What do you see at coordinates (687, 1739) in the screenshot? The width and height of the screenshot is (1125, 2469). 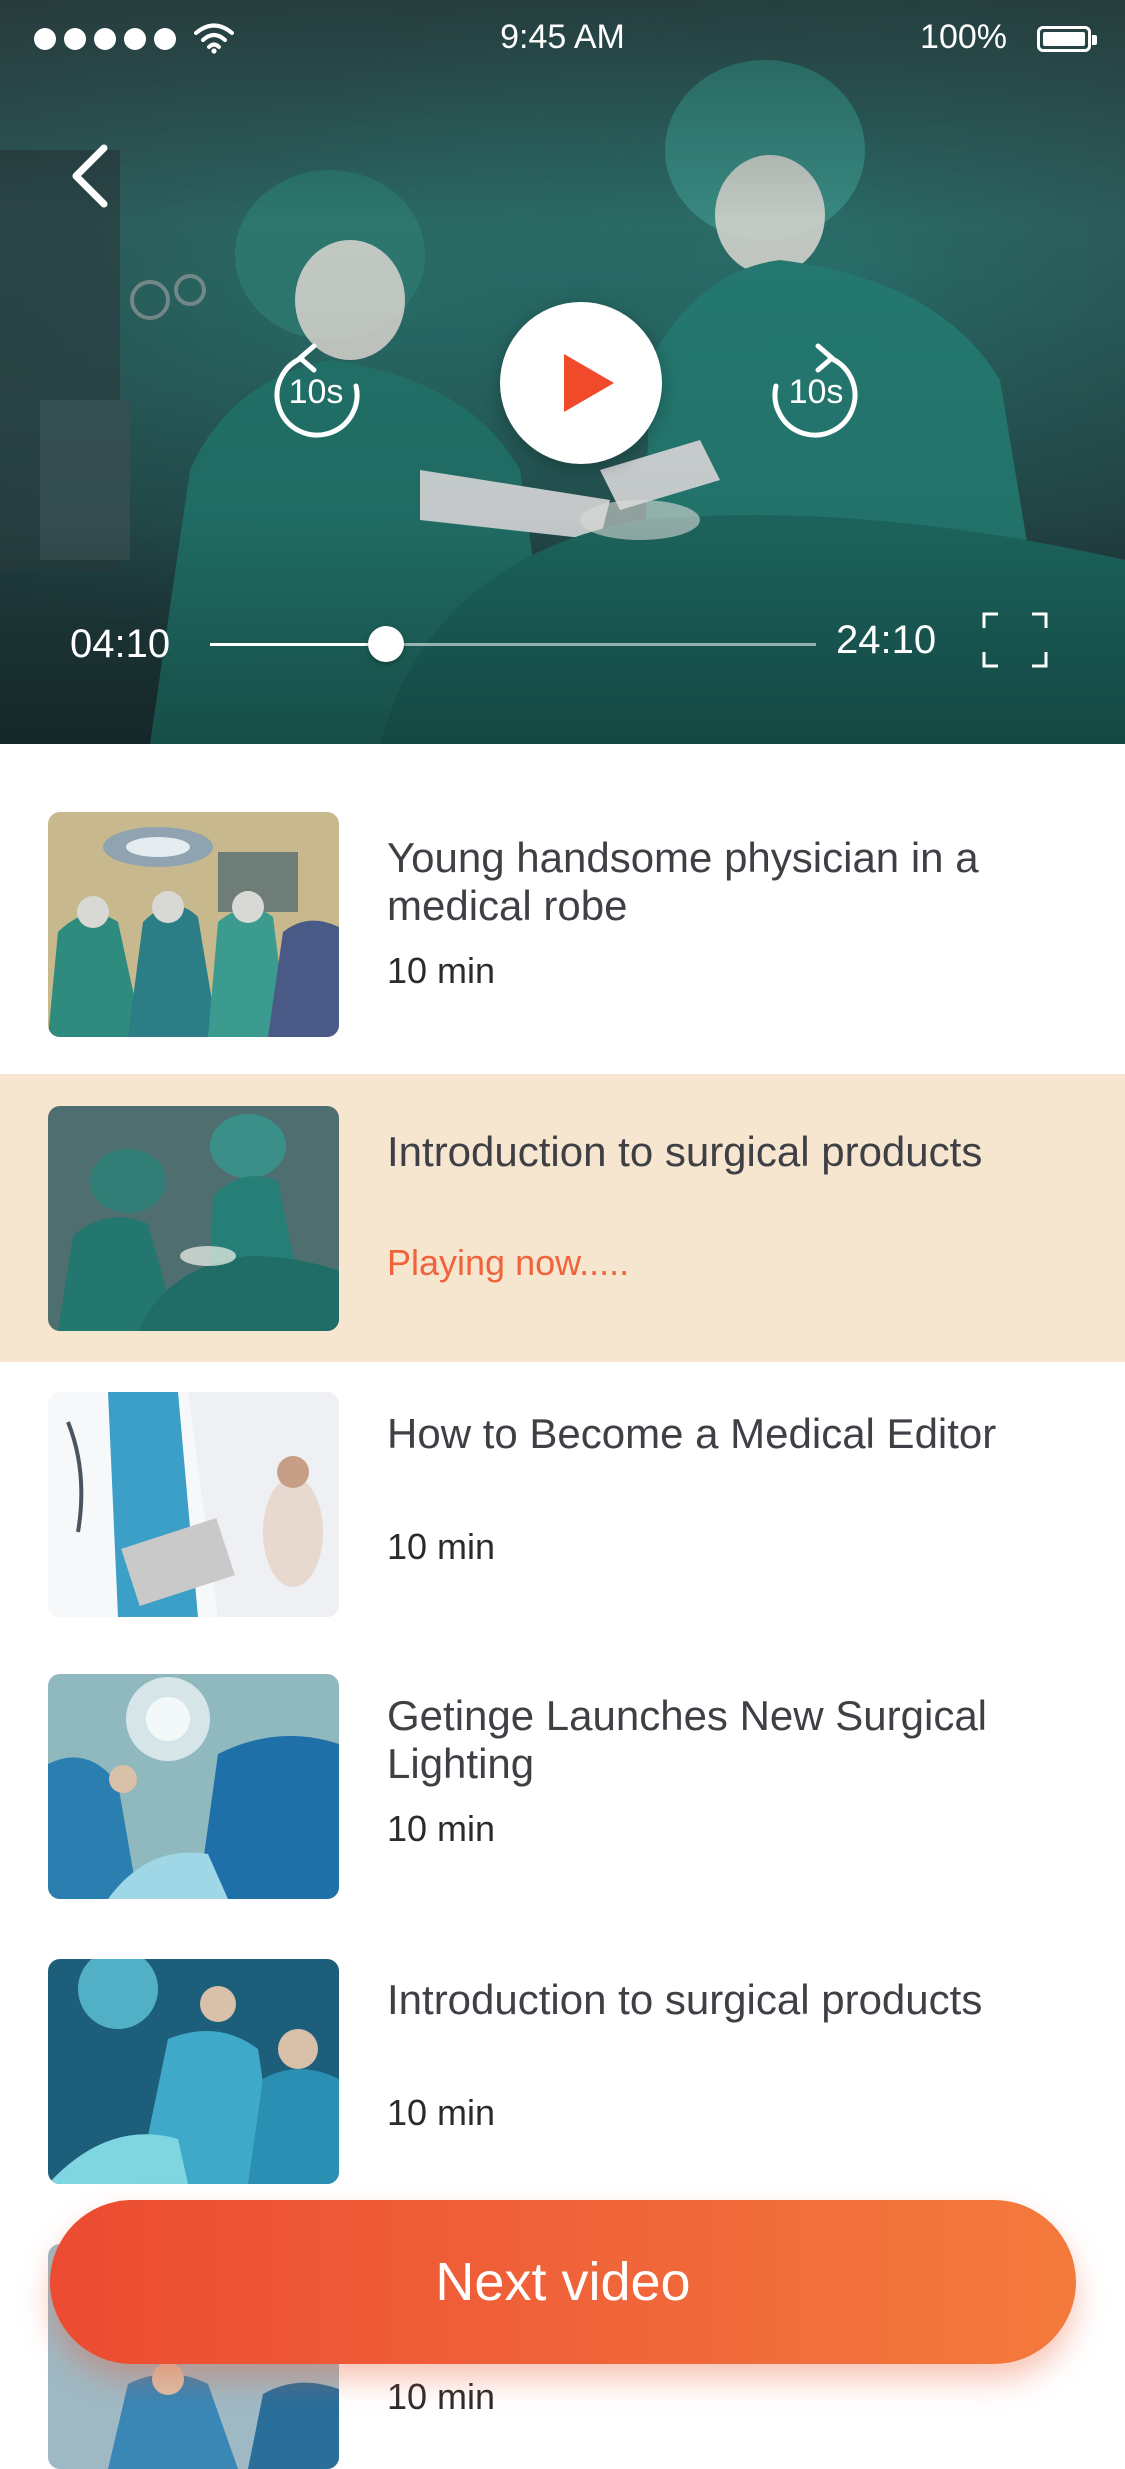 I see `video-title: Getinge Launches New Surgical Lighting` at bounding box center [687, 1739].